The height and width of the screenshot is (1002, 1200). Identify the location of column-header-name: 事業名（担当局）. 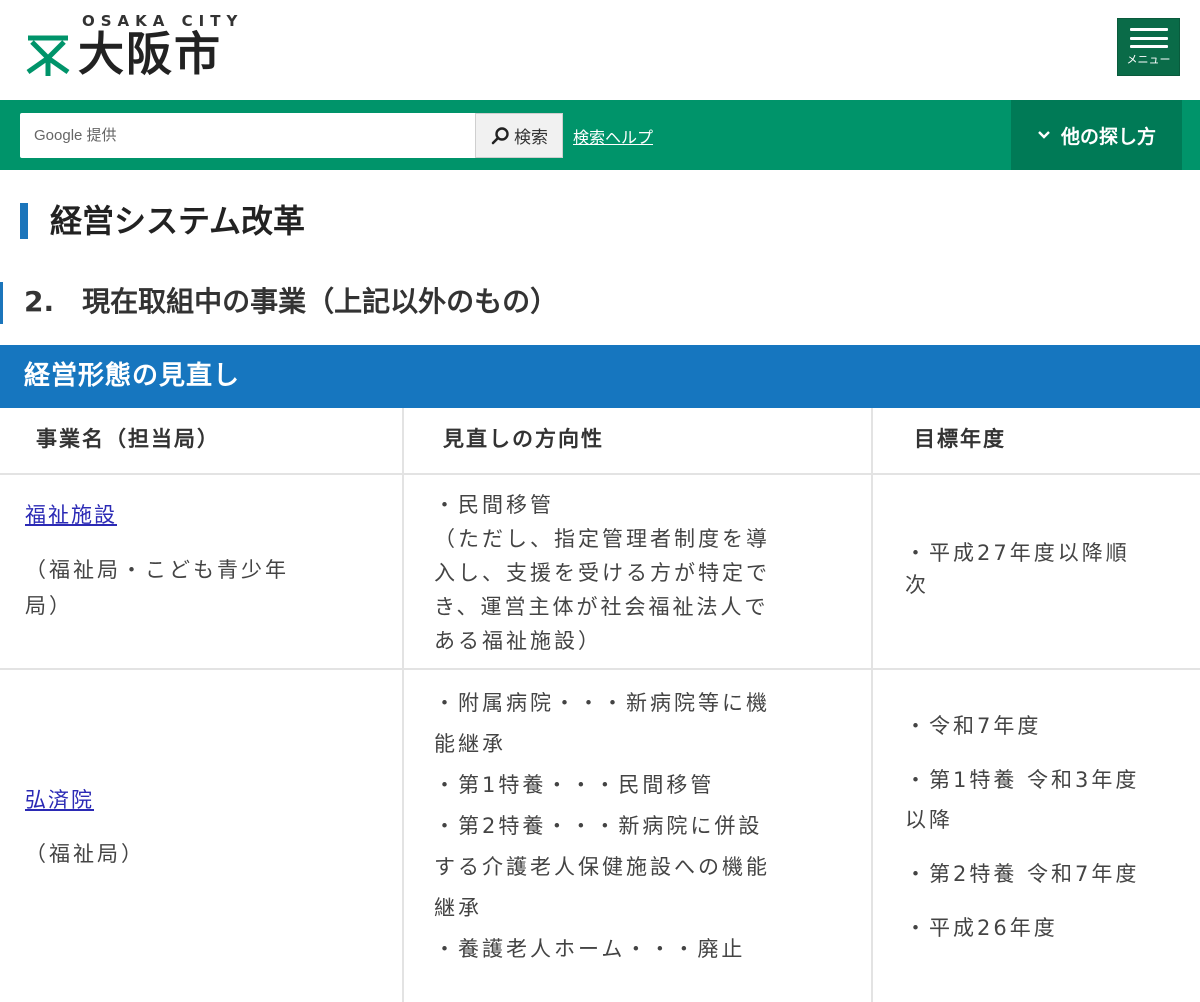
(128, 439).